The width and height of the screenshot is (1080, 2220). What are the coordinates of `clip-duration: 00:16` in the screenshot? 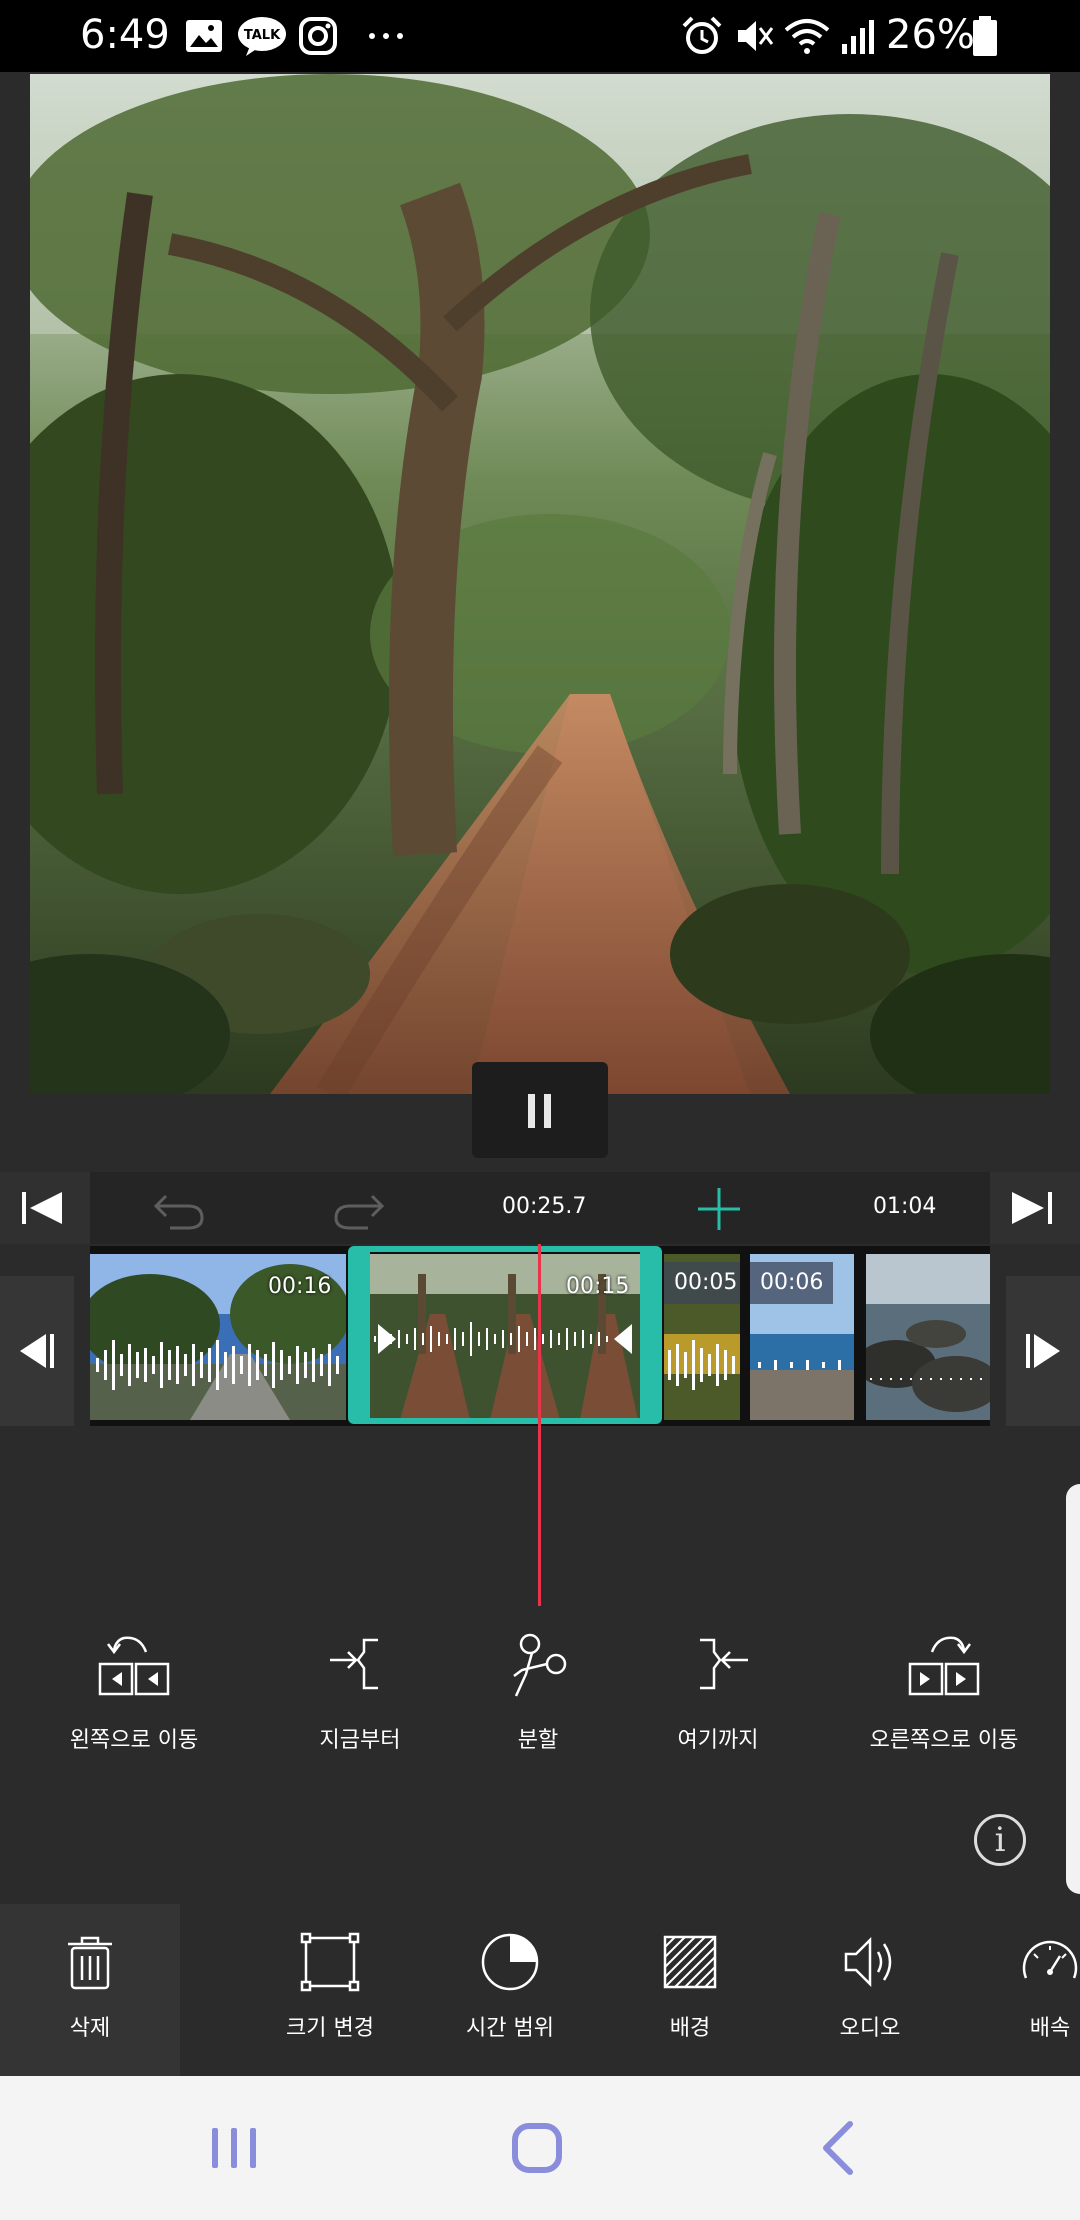 It's located at (300, 1286).